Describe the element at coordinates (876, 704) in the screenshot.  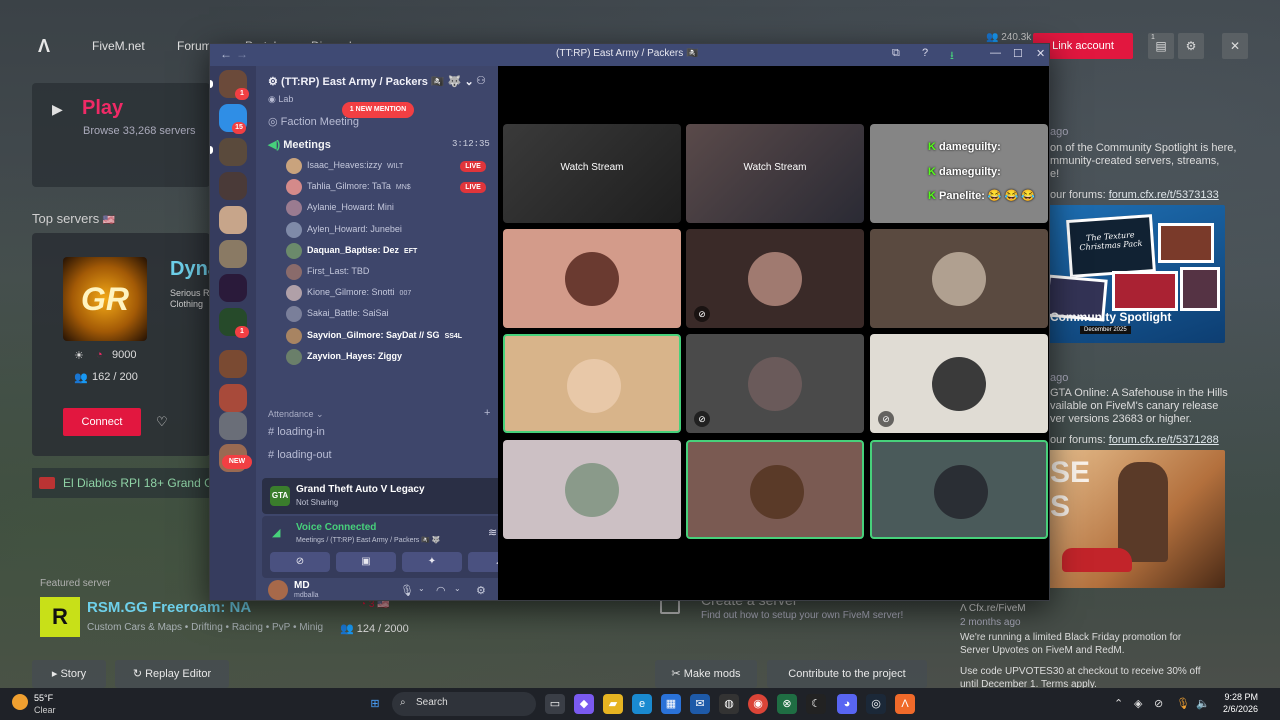
I see `steam-icon: ◎` at that location.